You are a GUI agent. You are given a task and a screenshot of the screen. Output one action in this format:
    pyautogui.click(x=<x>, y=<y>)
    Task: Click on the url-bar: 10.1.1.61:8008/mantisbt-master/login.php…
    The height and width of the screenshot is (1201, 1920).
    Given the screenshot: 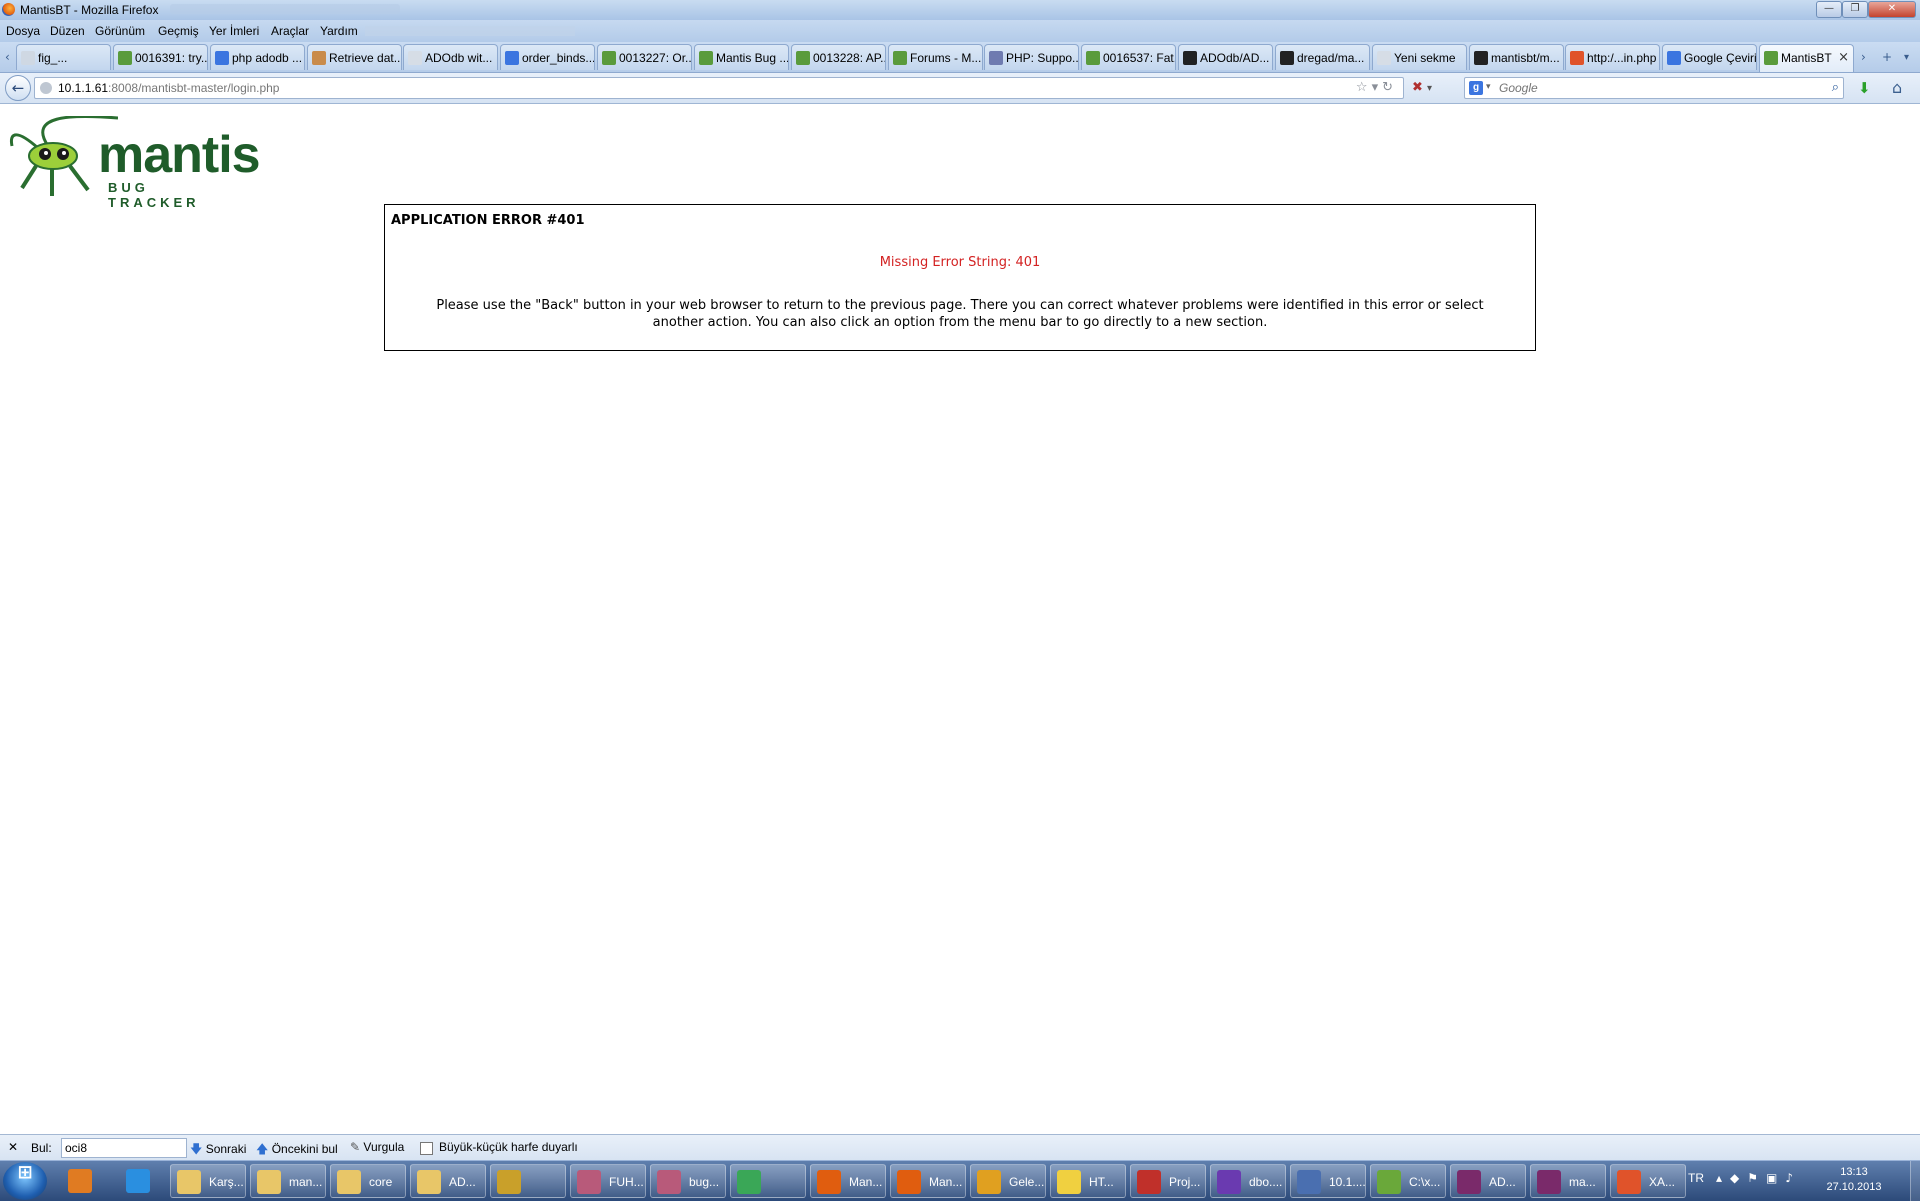 What is the action you would take?
    pyautogui.click(x=719, y=88)
    